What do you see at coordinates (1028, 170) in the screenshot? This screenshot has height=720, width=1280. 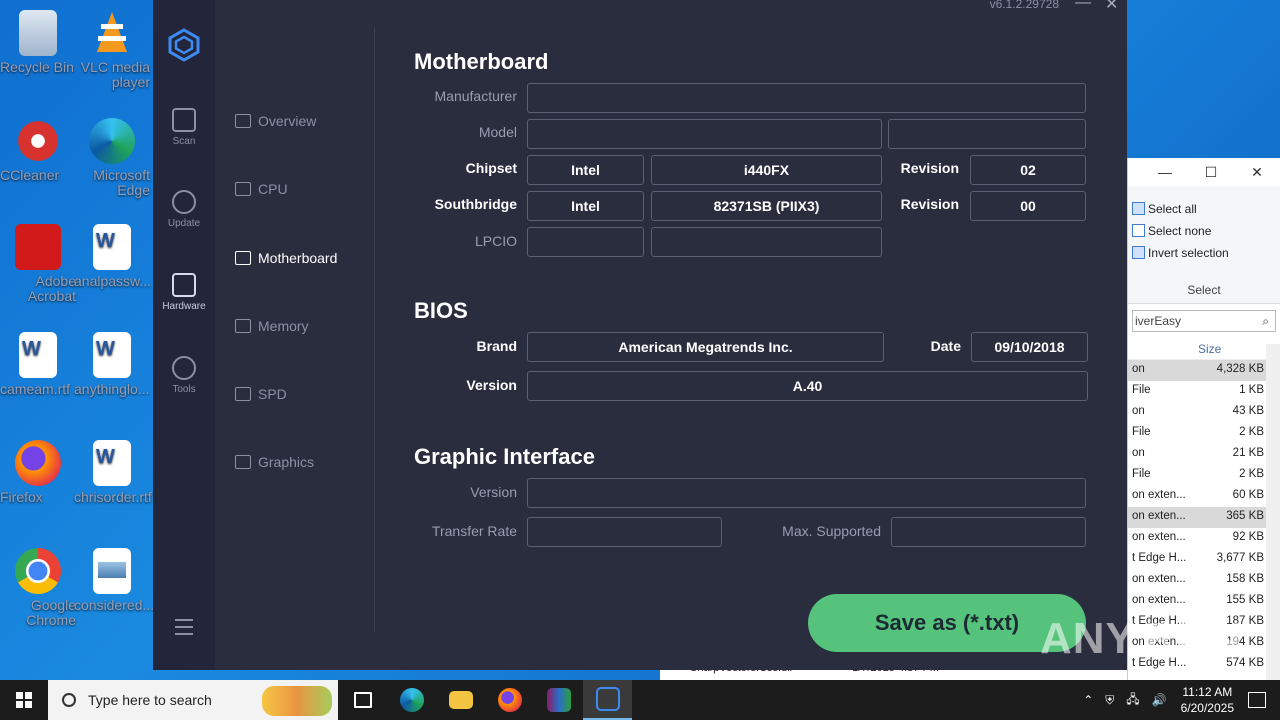 I see `chipset-revision-field: 02` at bounding box center [1028, 170].